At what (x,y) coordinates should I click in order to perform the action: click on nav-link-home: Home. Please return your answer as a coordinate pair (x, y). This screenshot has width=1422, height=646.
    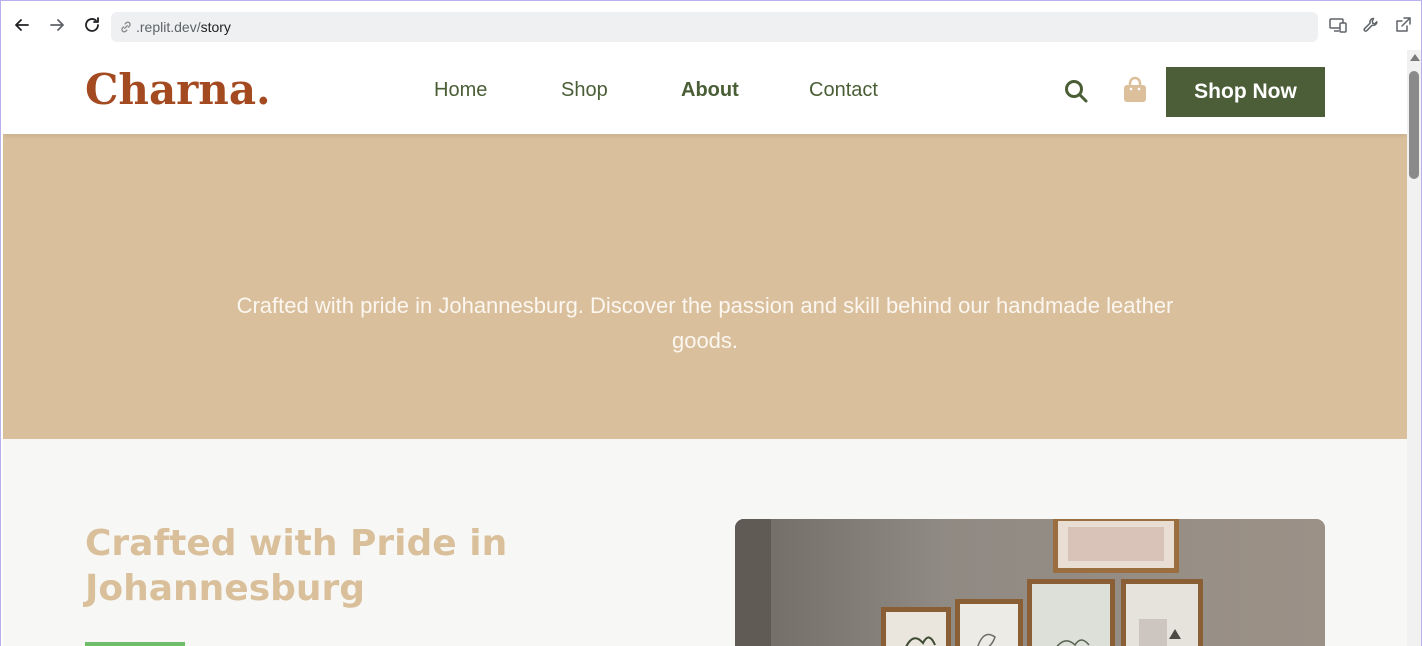
    Looking at the image, I should click on (460, 90).